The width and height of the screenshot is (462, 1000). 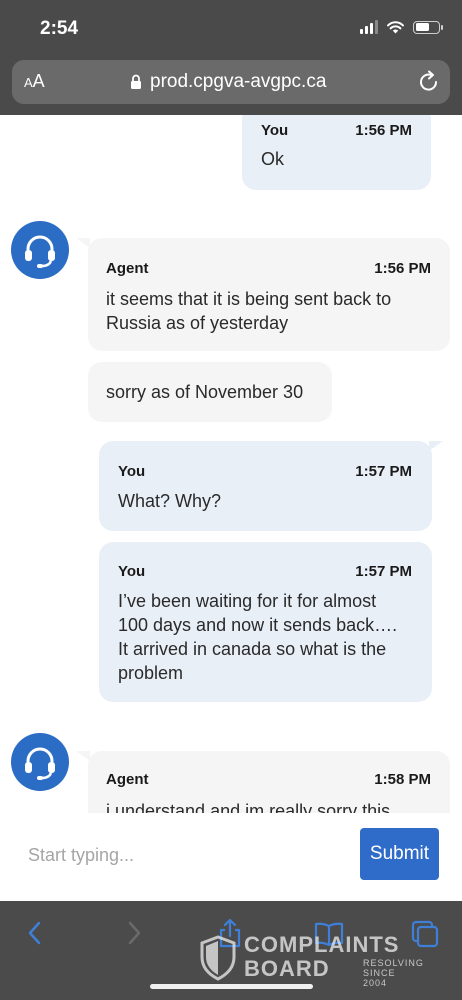 I want to click on watermark: COMPLAINTS BOARD RESOLVING SINCE 2004, so click(x=311, y=960).